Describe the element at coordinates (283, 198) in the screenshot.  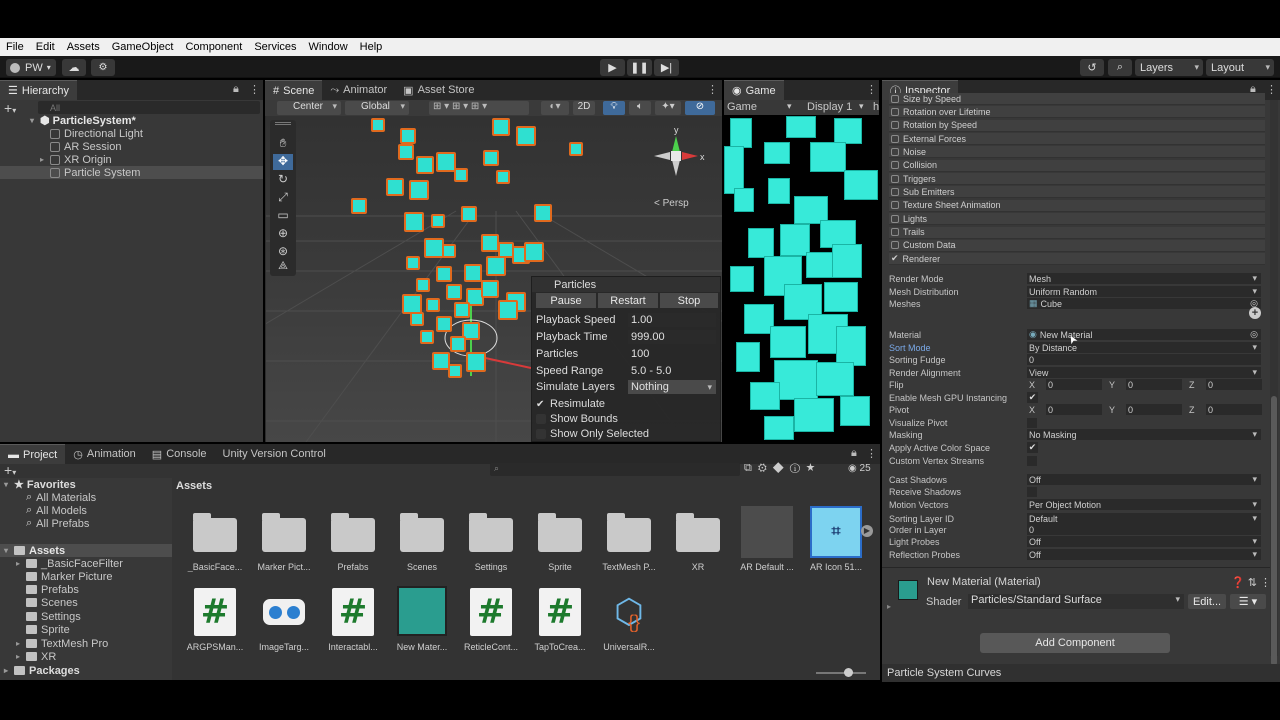
I see `scale-tool-icon: ⤢` at that location.